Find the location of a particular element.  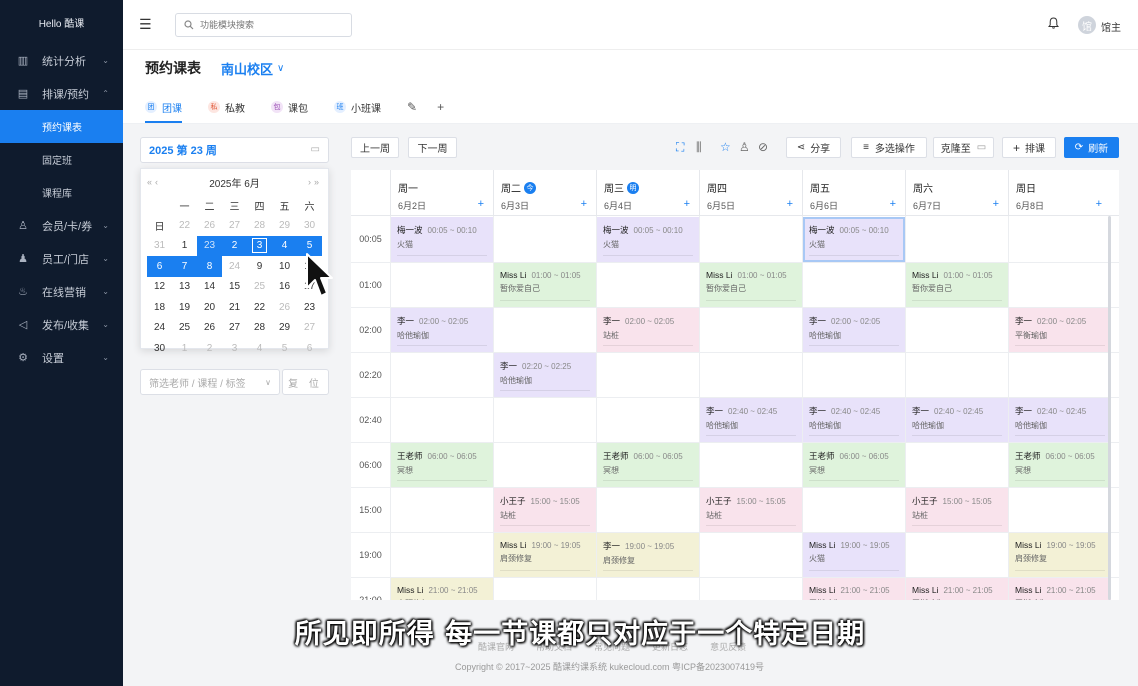

next-month-year-icon: ›» is located at coordinates (315, 182).